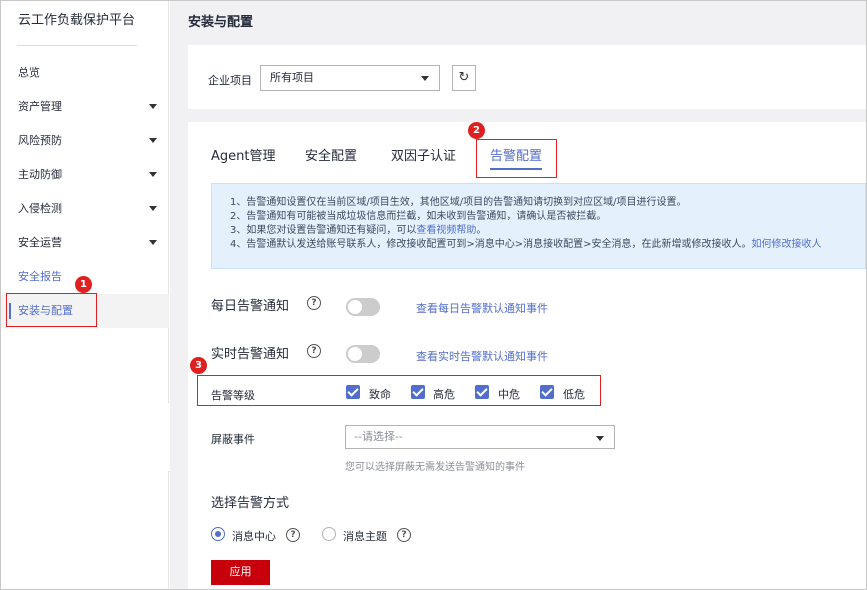 The image size is (867, 590). Describe the element at coordinates (516, 158) in the screenshot. I see `annotation-box-tab` at that location.